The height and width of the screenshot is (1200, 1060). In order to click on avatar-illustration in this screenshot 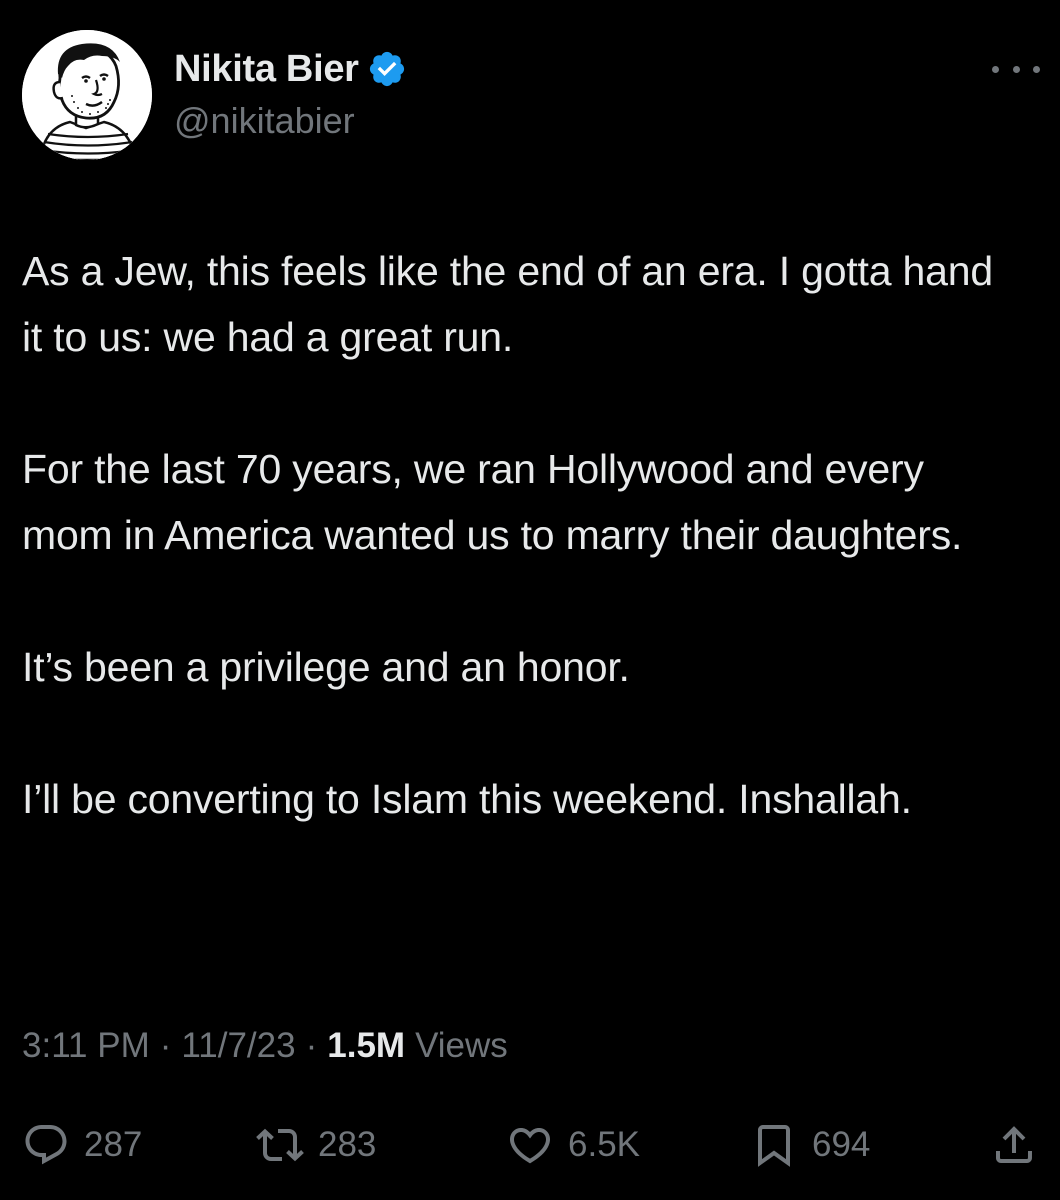, I will do `click(87, 95)`.